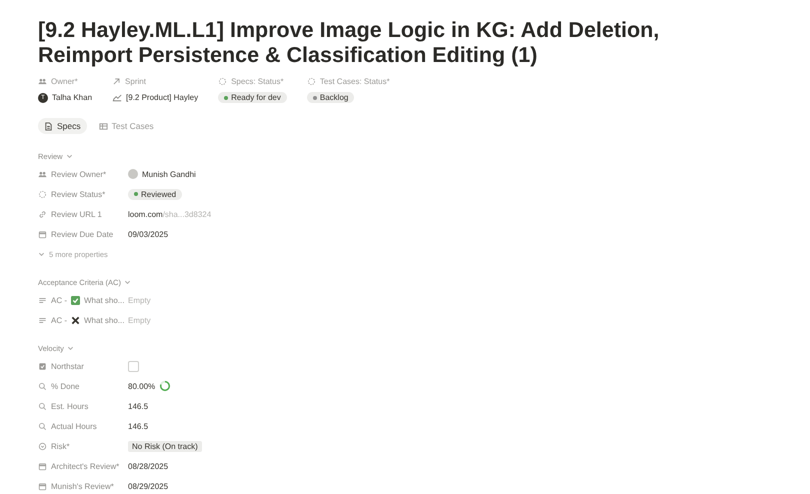 Image resolution: width=810 pixels, height=494 pixels. Describe the element at coordinates (252, 97) in the screenshot. I see `status-pill: Ready for dev` at that location.